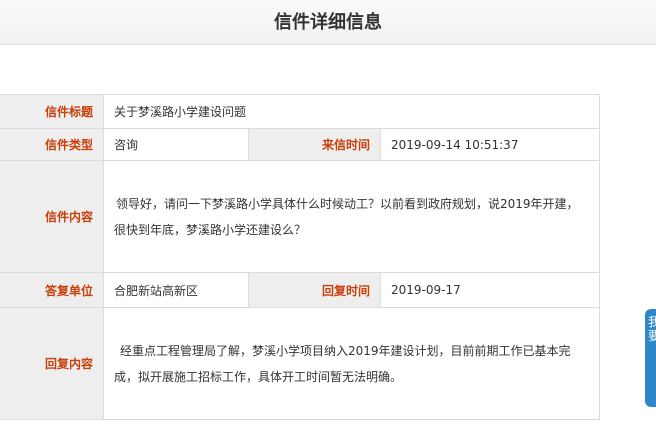 The image size is (656, 425). I want to click on reply-unit-value: 合肥新站高新区, so click(176, 290).